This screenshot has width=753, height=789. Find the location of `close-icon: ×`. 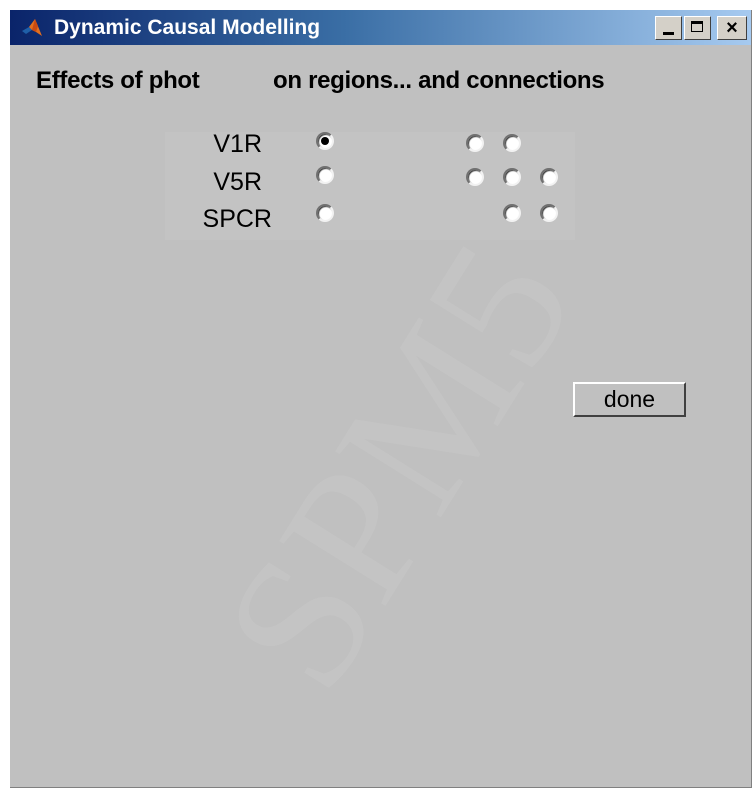

close-icon: × is located at coordinates (732, 28).